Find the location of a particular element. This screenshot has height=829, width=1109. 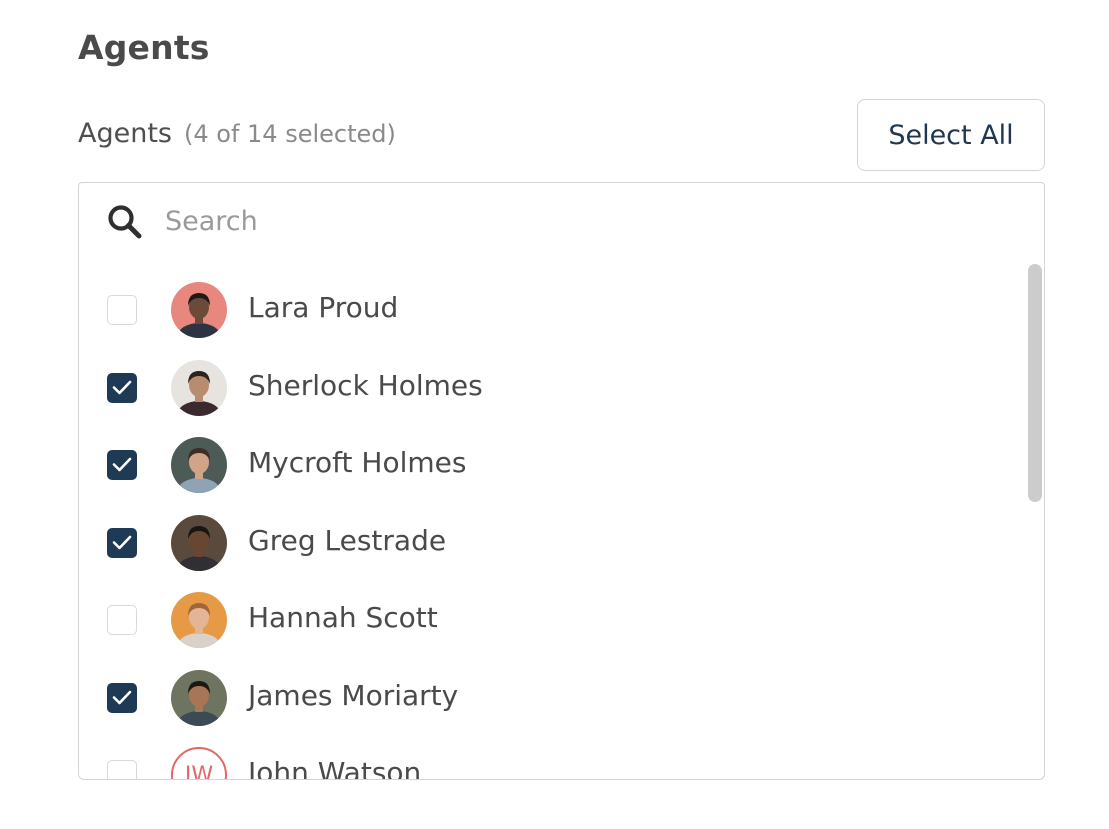

search-box is located at coordinates (561, 221).